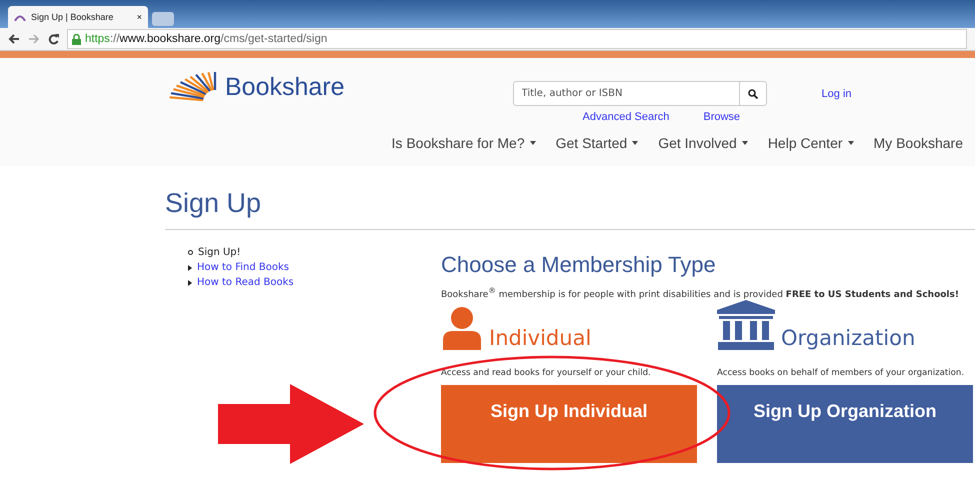  What do you see at coordinates (53, 39) in the screenshot?
I see `reload-icon` at bounding box center [53, 39].